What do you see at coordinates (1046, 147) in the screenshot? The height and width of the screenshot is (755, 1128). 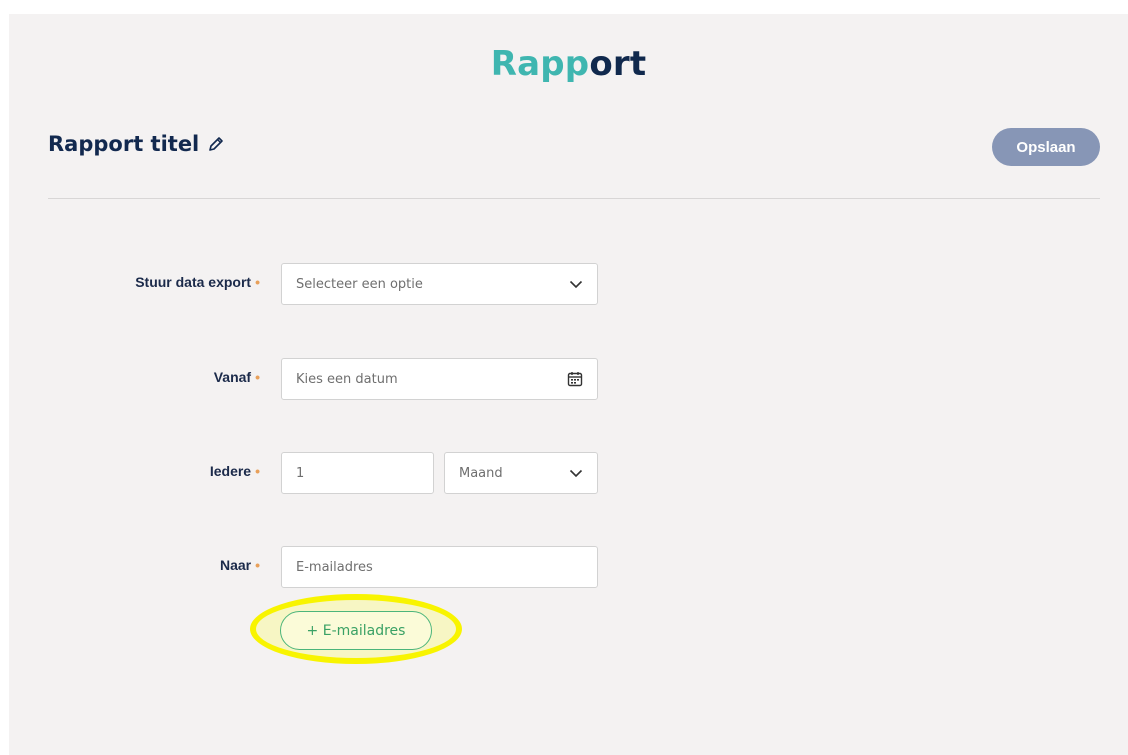 I see `save-button: Opslaan` at bounding box center [1046, 147].